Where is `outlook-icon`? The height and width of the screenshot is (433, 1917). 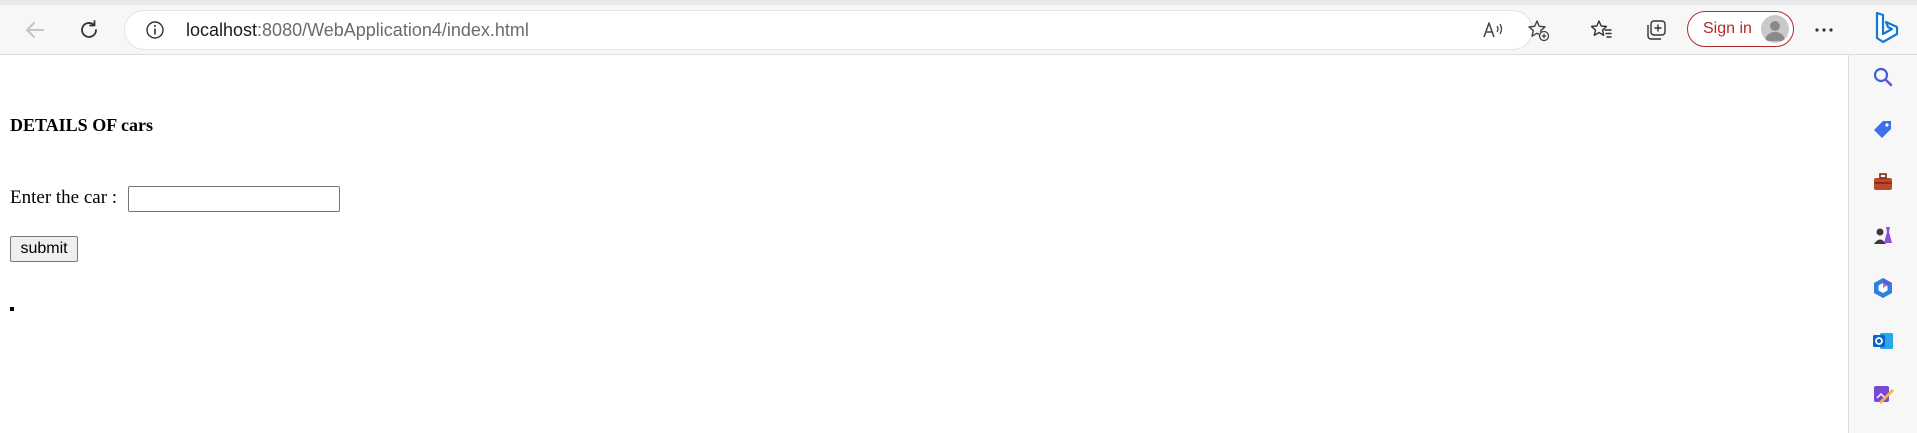 outlook-icon is located at coordinates (1883, 343).